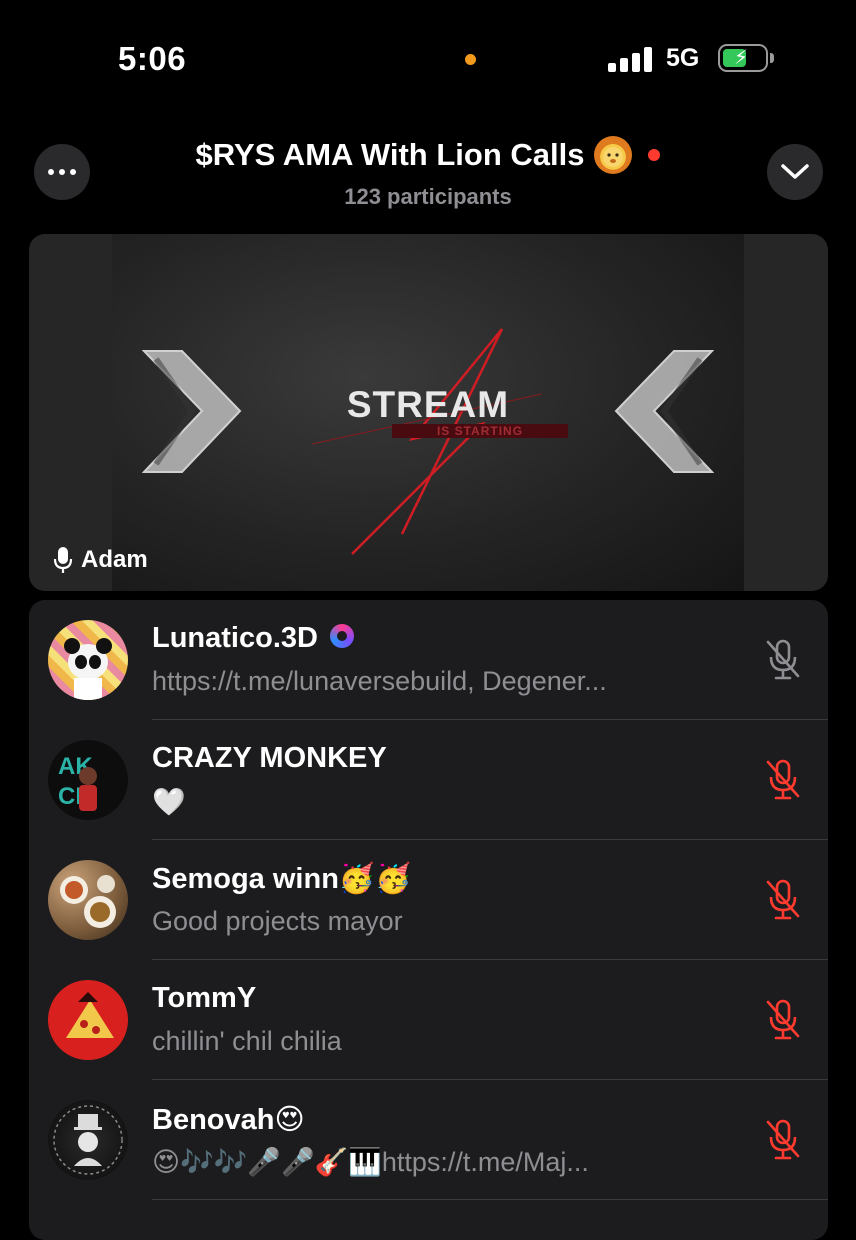 Image resolution: width=856 pixels, height=1240 pixels. Describe the element at coordinates (631, 59) in the screenshot. I see `cellular-signal-icon` at that location.